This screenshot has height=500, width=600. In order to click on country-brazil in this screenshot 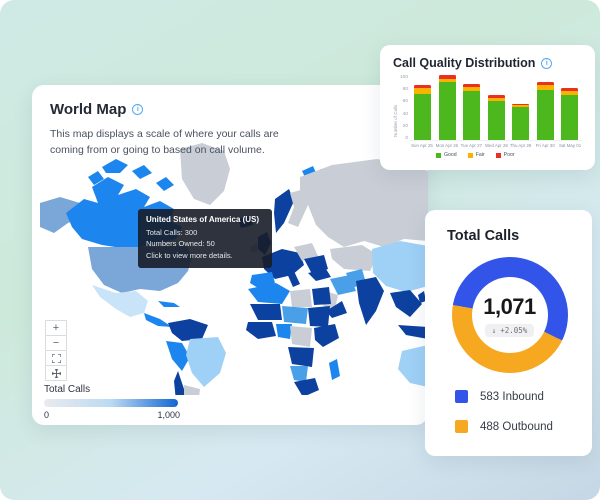, I will do `click(206, 362)`.